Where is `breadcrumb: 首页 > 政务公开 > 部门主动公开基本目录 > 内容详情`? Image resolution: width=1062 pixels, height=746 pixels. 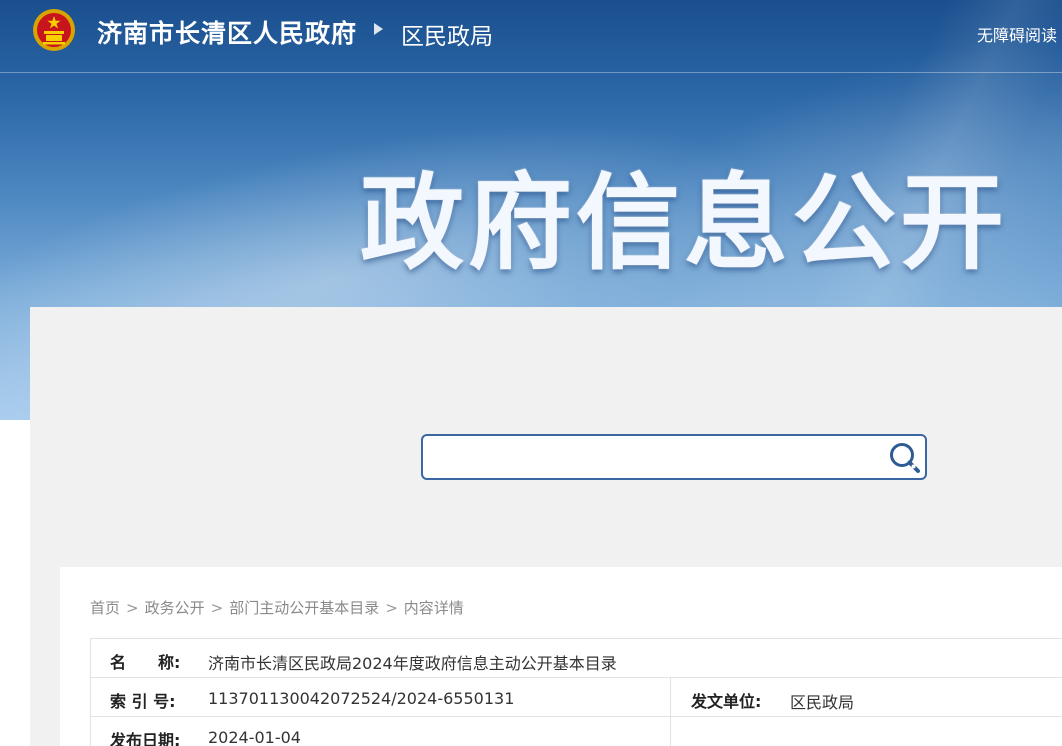 breadcrumb: 首页 > 政务公开 > 部门主动公开基本目录 > 内容详情 is located at coordinates (277, 607).